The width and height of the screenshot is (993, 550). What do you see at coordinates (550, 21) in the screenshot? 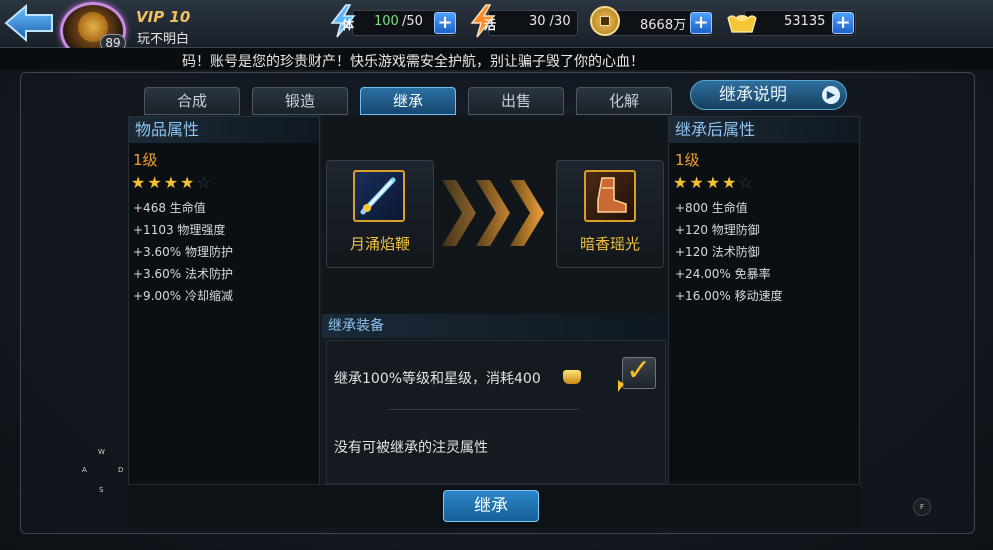
I see `vitality-value: 30 /30` at bounding box center [550, 21].